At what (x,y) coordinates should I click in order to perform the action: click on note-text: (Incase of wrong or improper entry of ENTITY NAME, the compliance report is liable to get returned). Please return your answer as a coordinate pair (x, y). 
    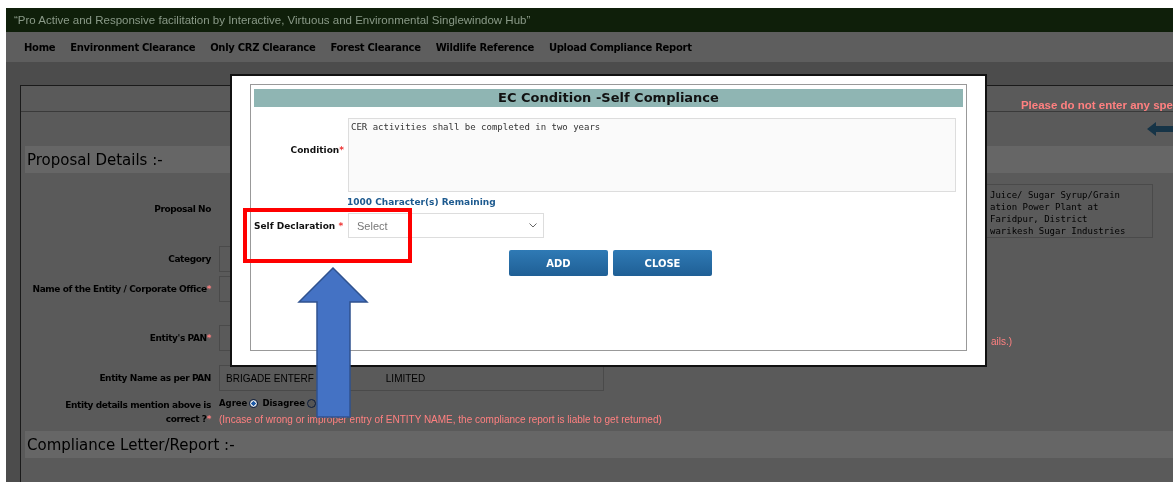
    Looking at the image, I should click on (440, 419).